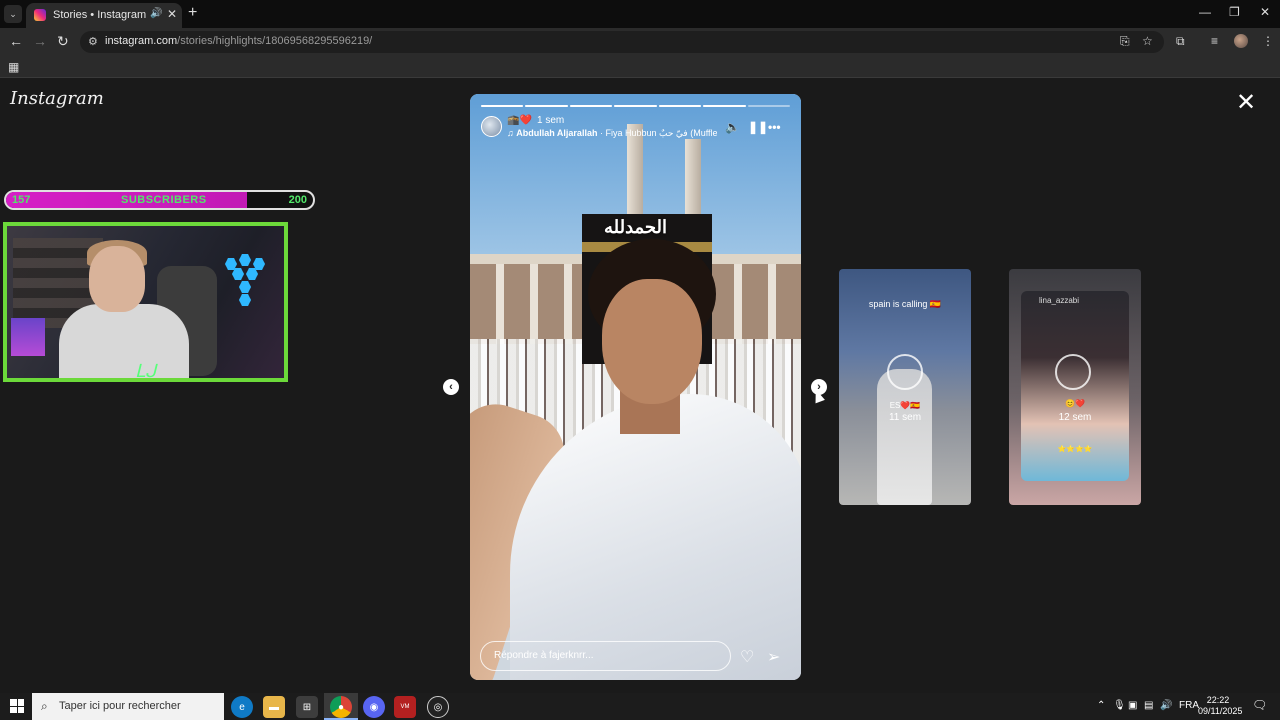 This screenshot has height=720, width=1280. Describe the element at coordinates (1166, 705) in the screenshot. I see `volume-tray-icon: 🔊` at that location.